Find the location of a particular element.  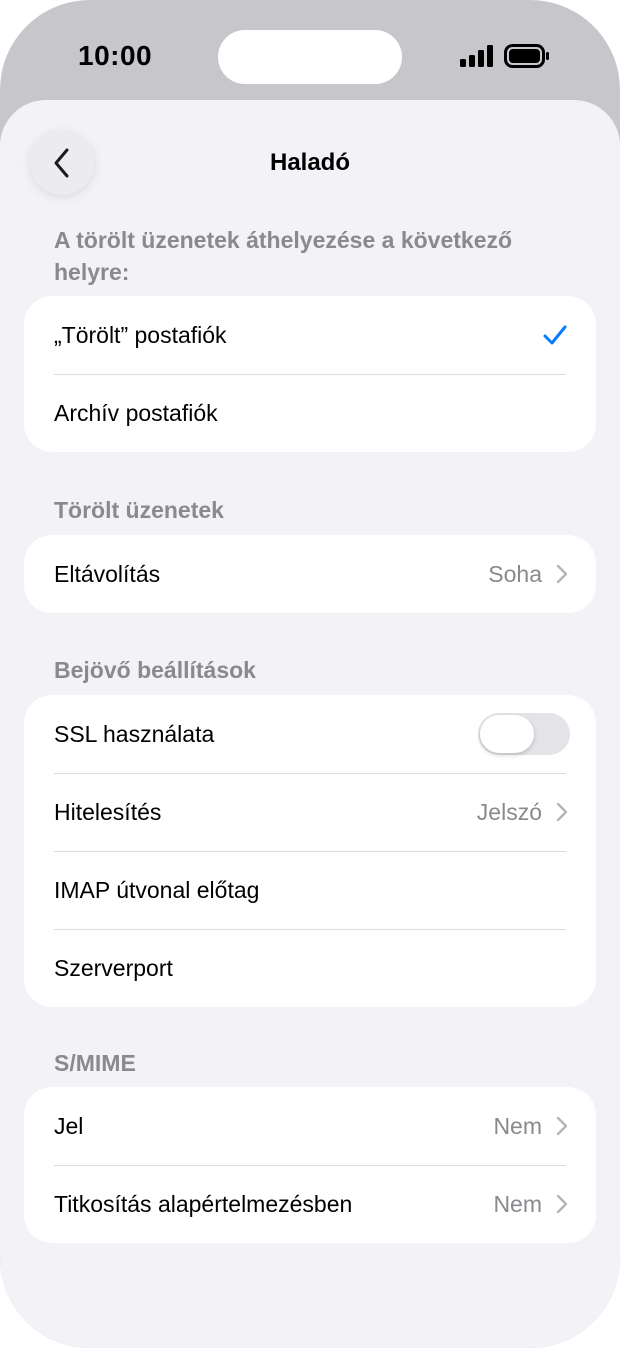

row-label: SSL használata is located at coordinates (134, 733).